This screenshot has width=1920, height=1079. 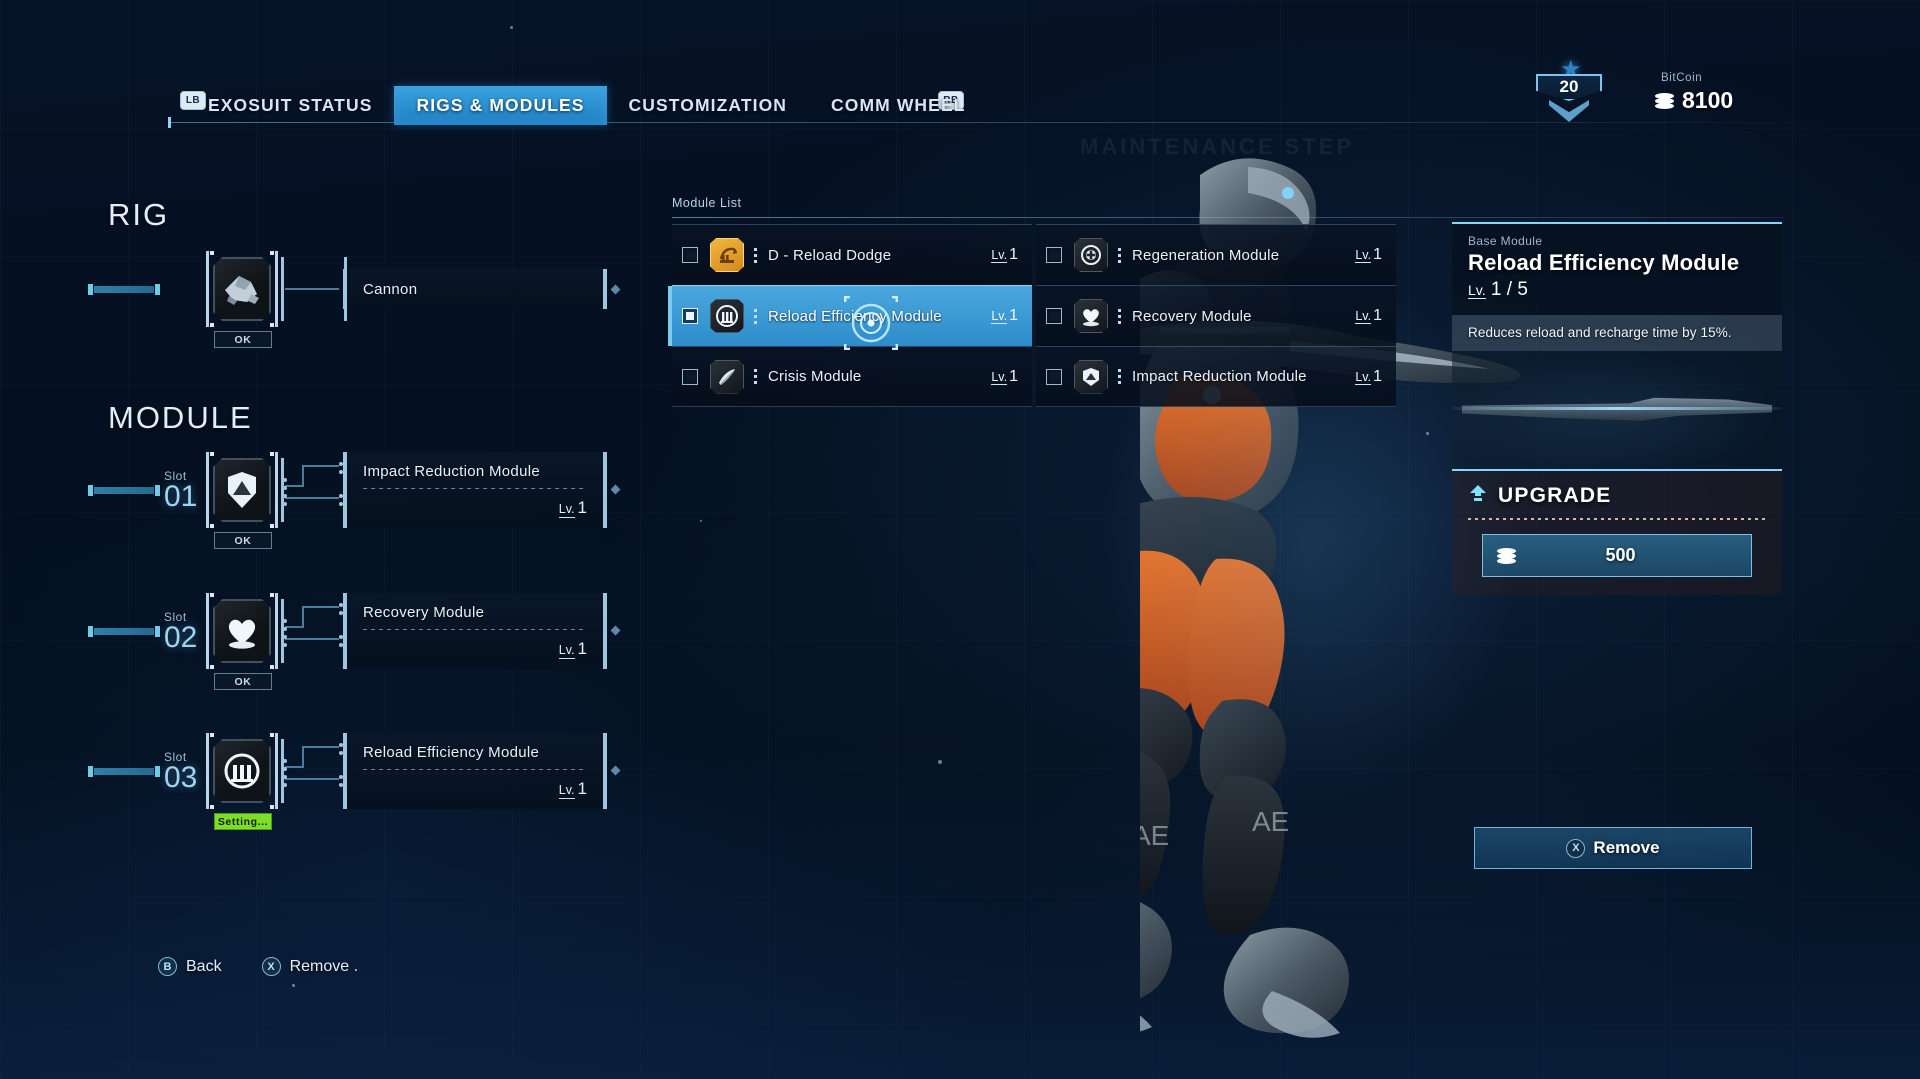 I want to click on hint-remove: X Remove ., so click(x=309, y=966).